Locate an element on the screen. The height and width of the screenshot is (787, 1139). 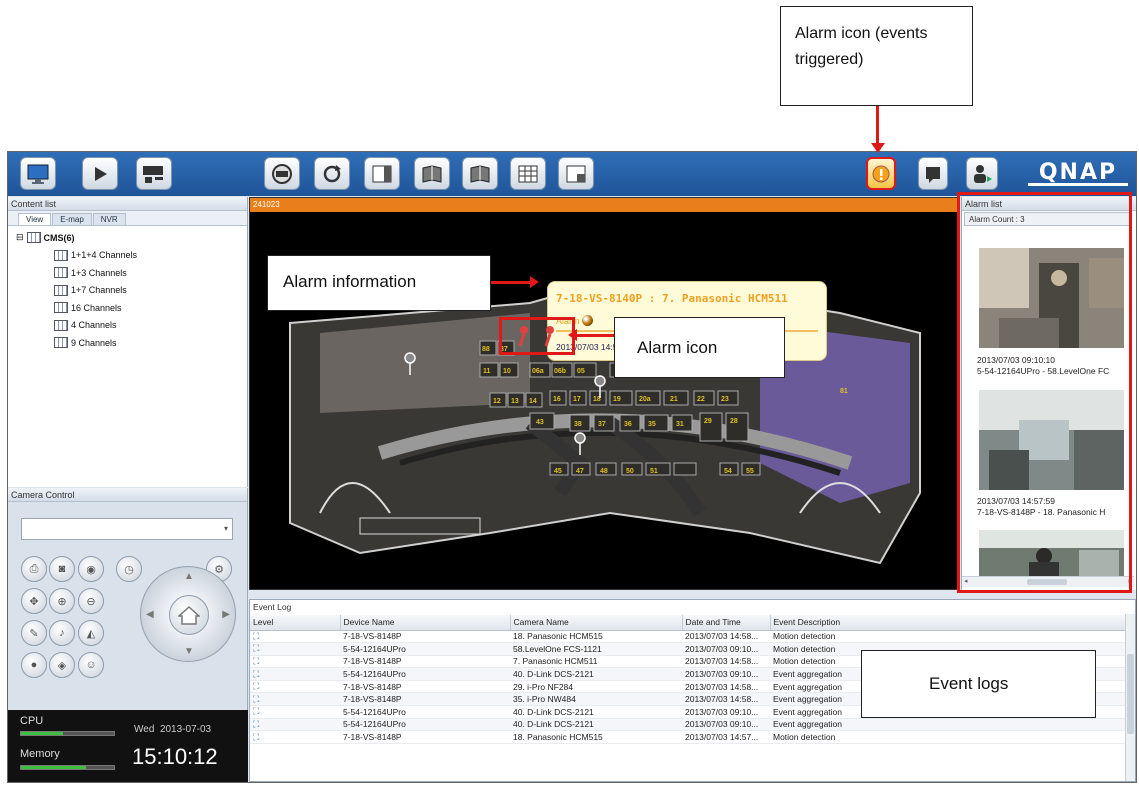
tab-nvr: NVR is located at coordinates (109, 219).